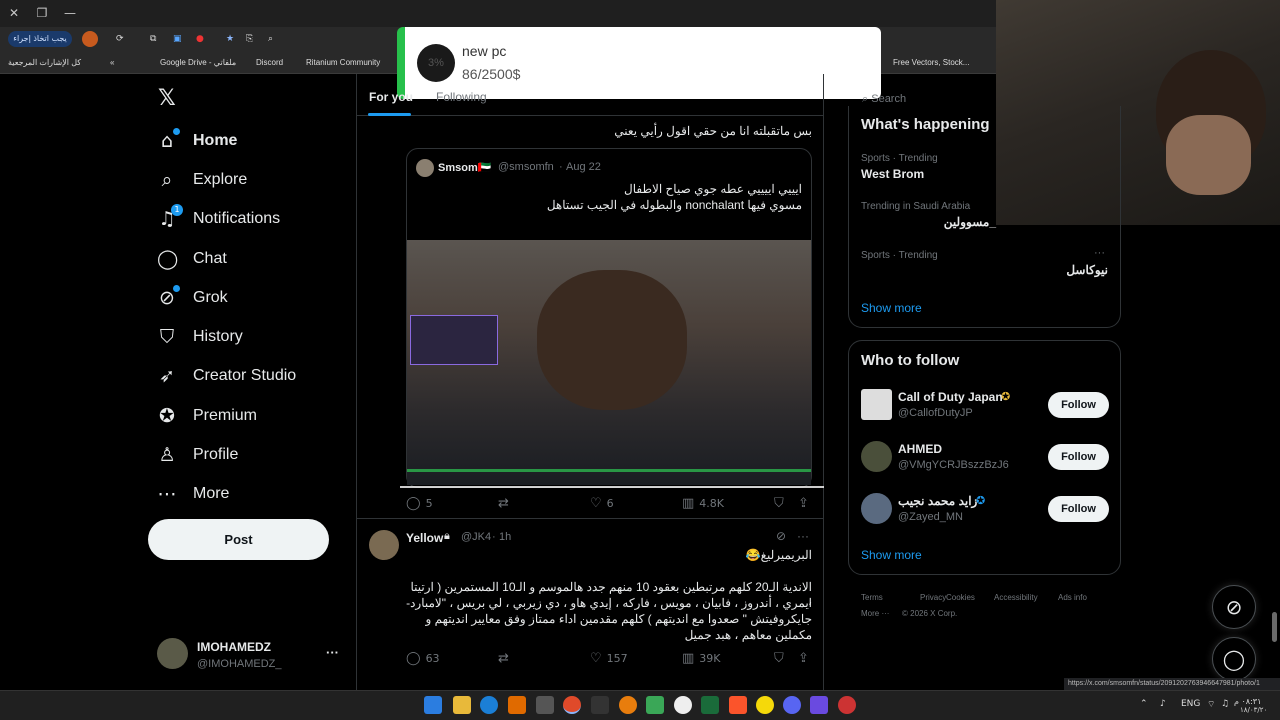  What do you see at coordinates (70, 13) in the screenshot?
I see `minimize-window-icon: —` at bounding box center [70, 13].